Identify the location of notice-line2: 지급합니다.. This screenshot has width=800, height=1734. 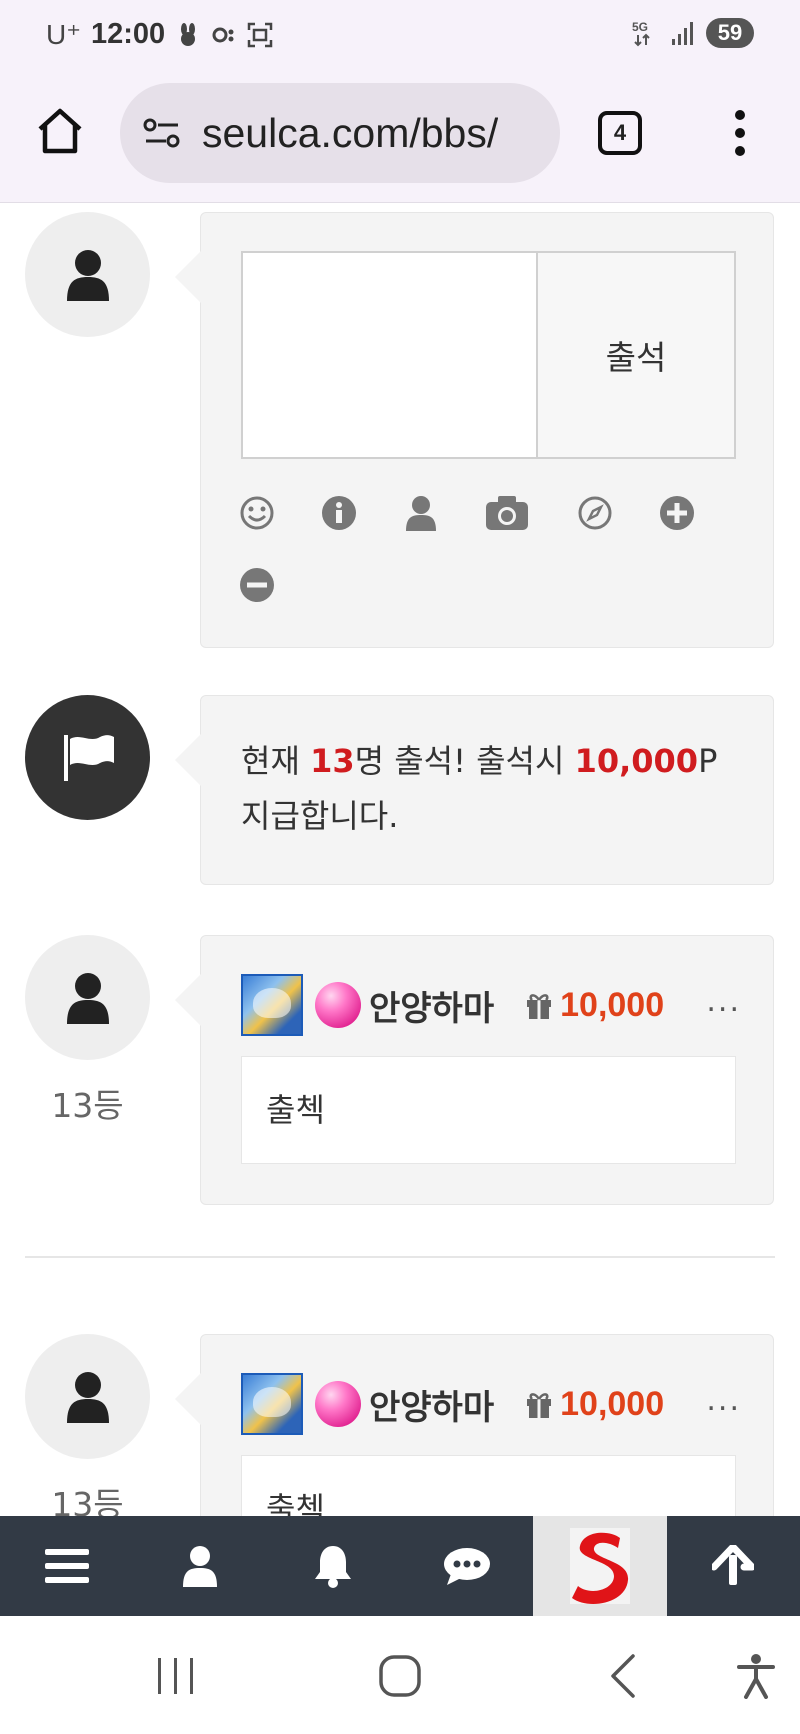
(320, 816).